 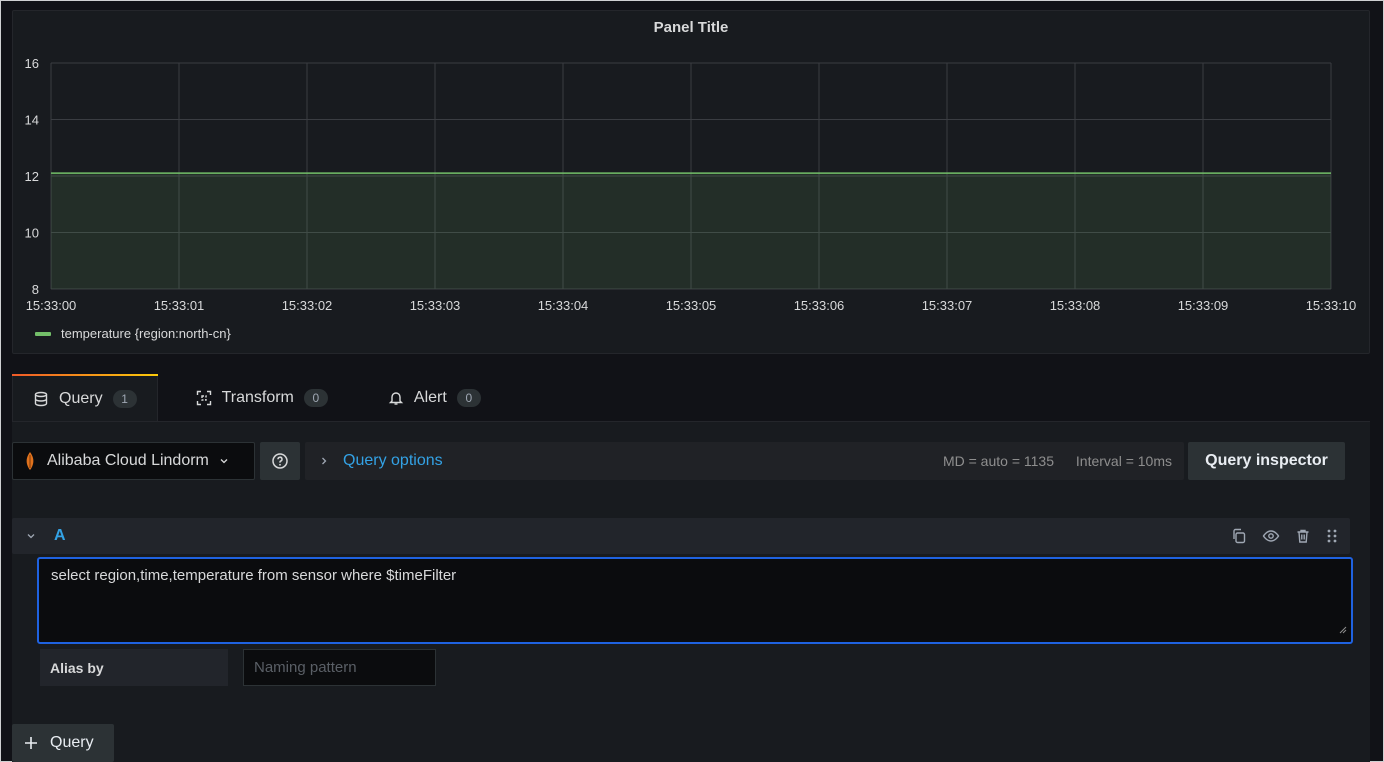 I want to click on legend-swatch, so click(x=43, y=333).